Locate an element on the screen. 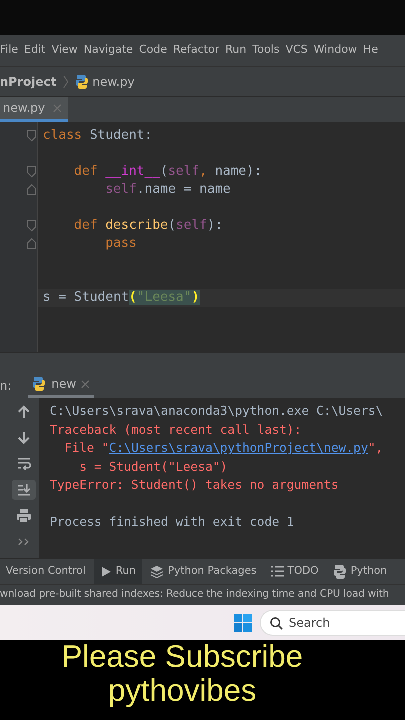 The width and height of the screenshot is (405, 720). editor-tab: new.py is located at coordinates (34, 109).